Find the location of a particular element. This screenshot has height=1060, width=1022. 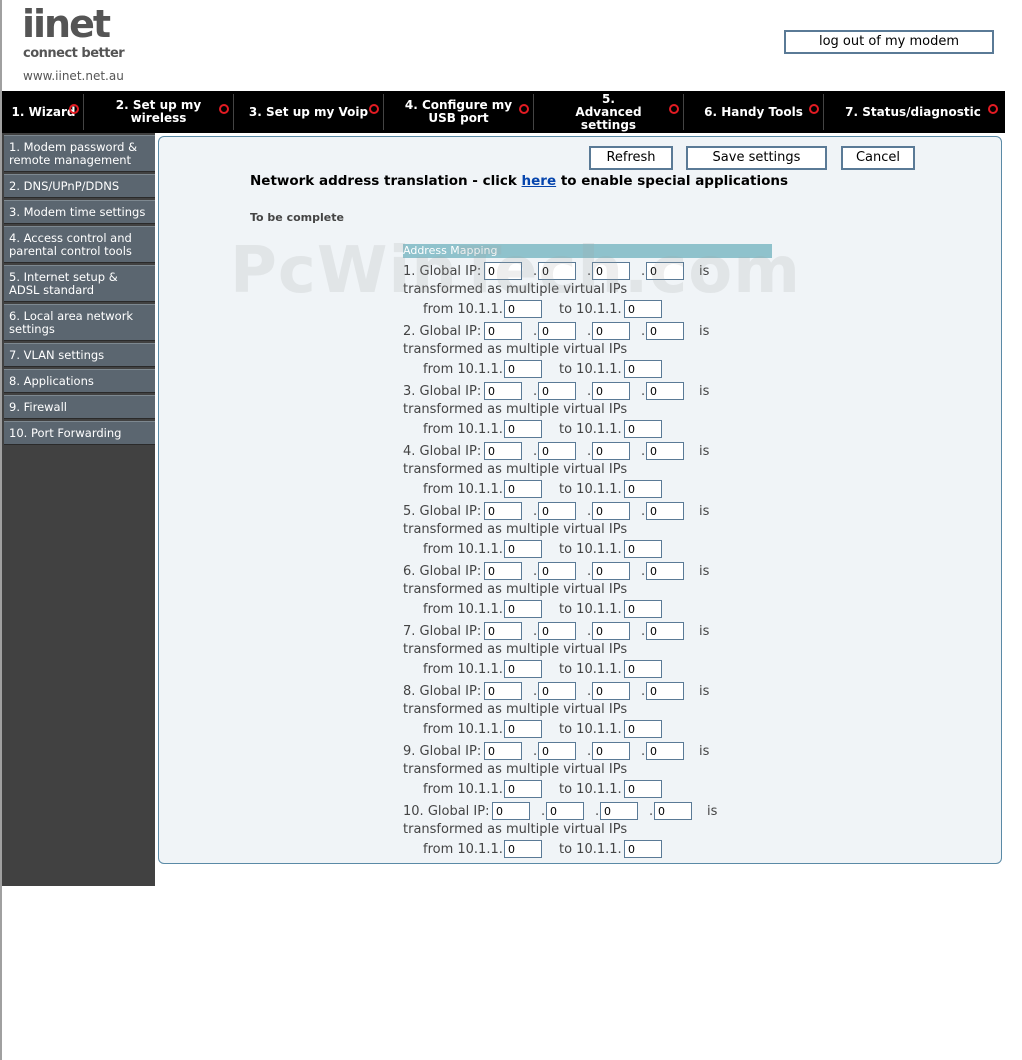

sidebar-item-modem-password: 1. Modem password & remote management is located at coordinates (79, 153).